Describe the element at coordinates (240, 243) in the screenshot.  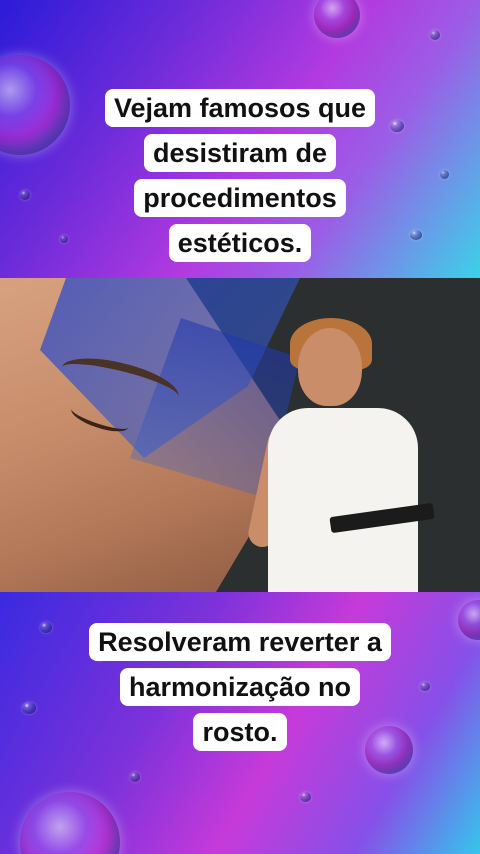
I see `top-caption-line: estéticos.` at that location.